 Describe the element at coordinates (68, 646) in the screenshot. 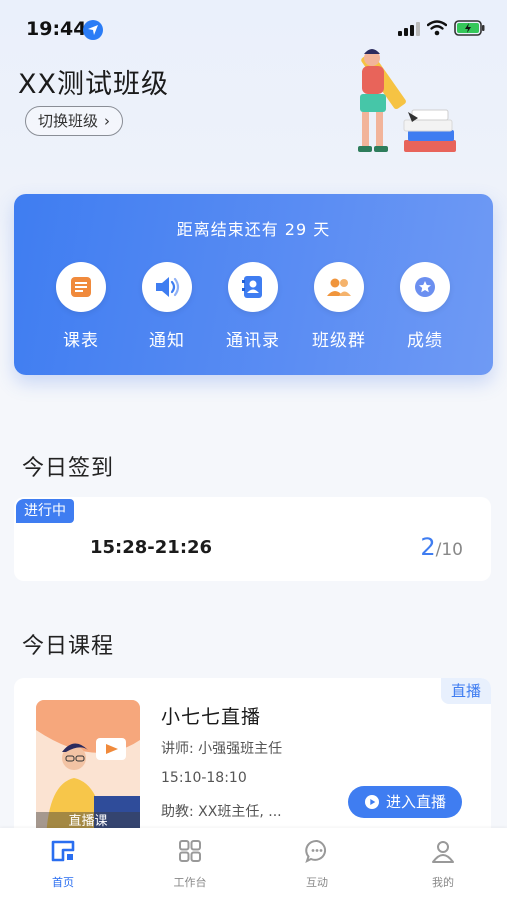

I see `courses-section-title: 今日课程` at that location.